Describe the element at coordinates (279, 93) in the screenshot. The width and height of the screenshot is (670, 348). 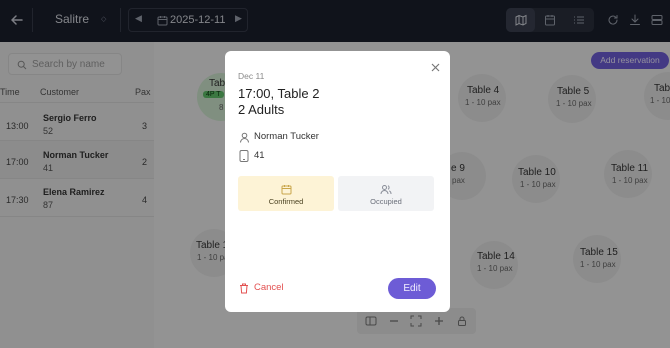
I see `reservation-title: 17:00, Table 2` at that location.